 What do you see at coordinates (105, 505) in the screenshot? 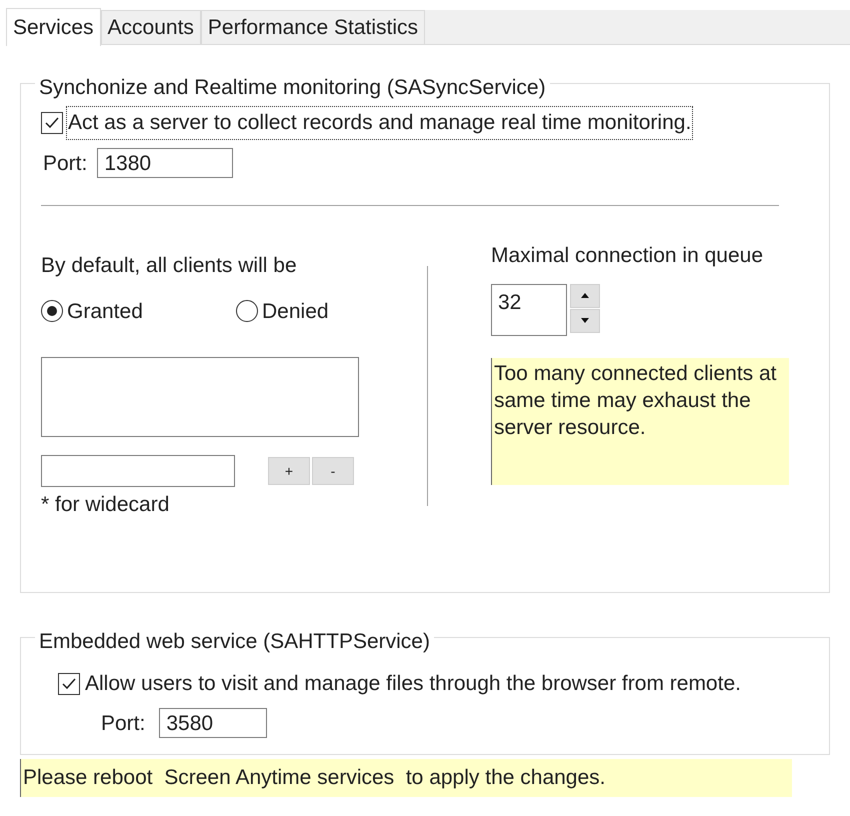
I see `wildcard-hint: * for widecard` at bounding box center [105, 505].